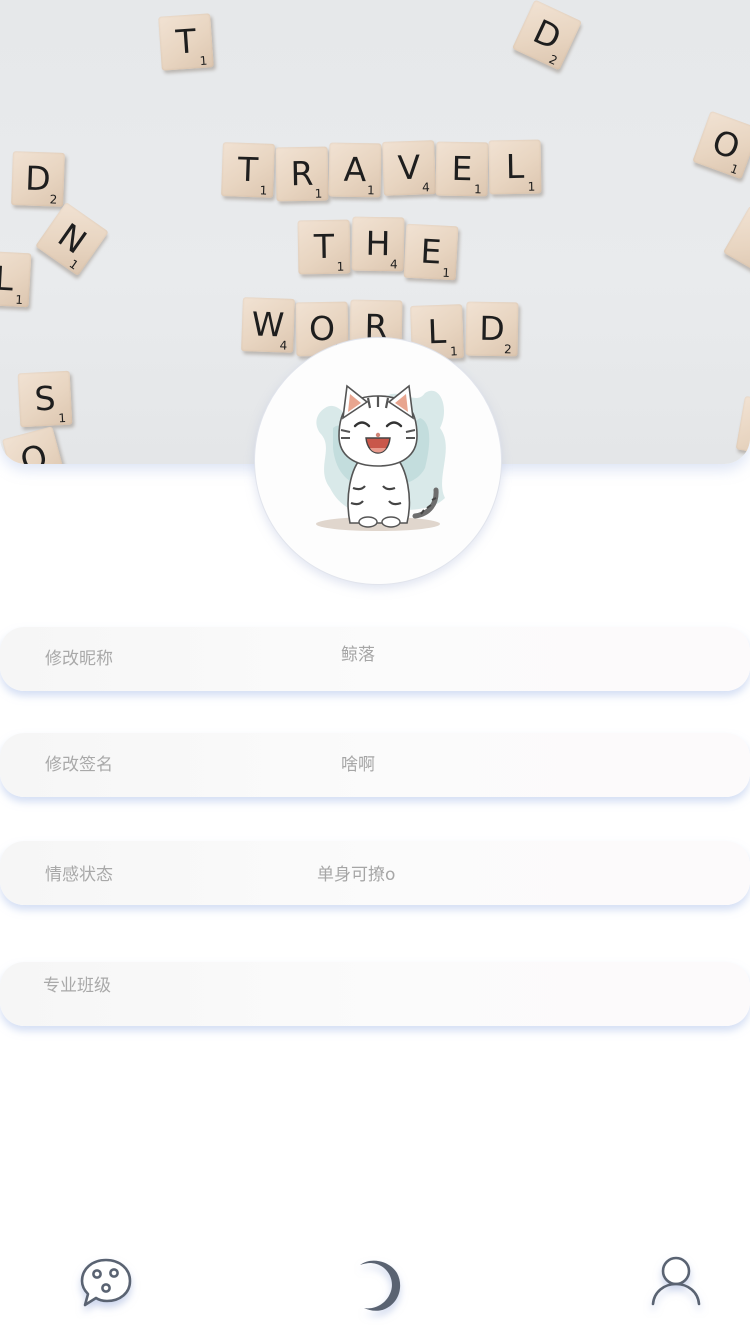 The height and width of the screenshot is (1334, 750). I want to click on letter-tile: S1, so click(45, 399).